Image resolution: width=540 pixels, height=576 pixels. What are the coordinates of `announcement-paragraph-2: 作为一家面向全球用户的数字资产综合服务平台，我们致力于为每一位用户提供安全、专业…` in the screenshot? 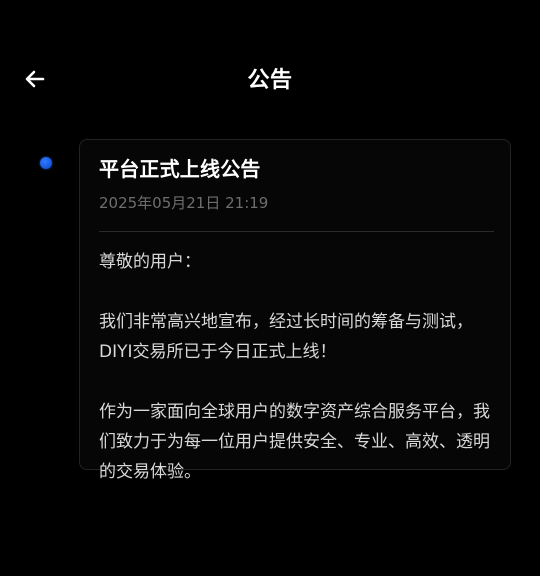 It's located at (294, 442).